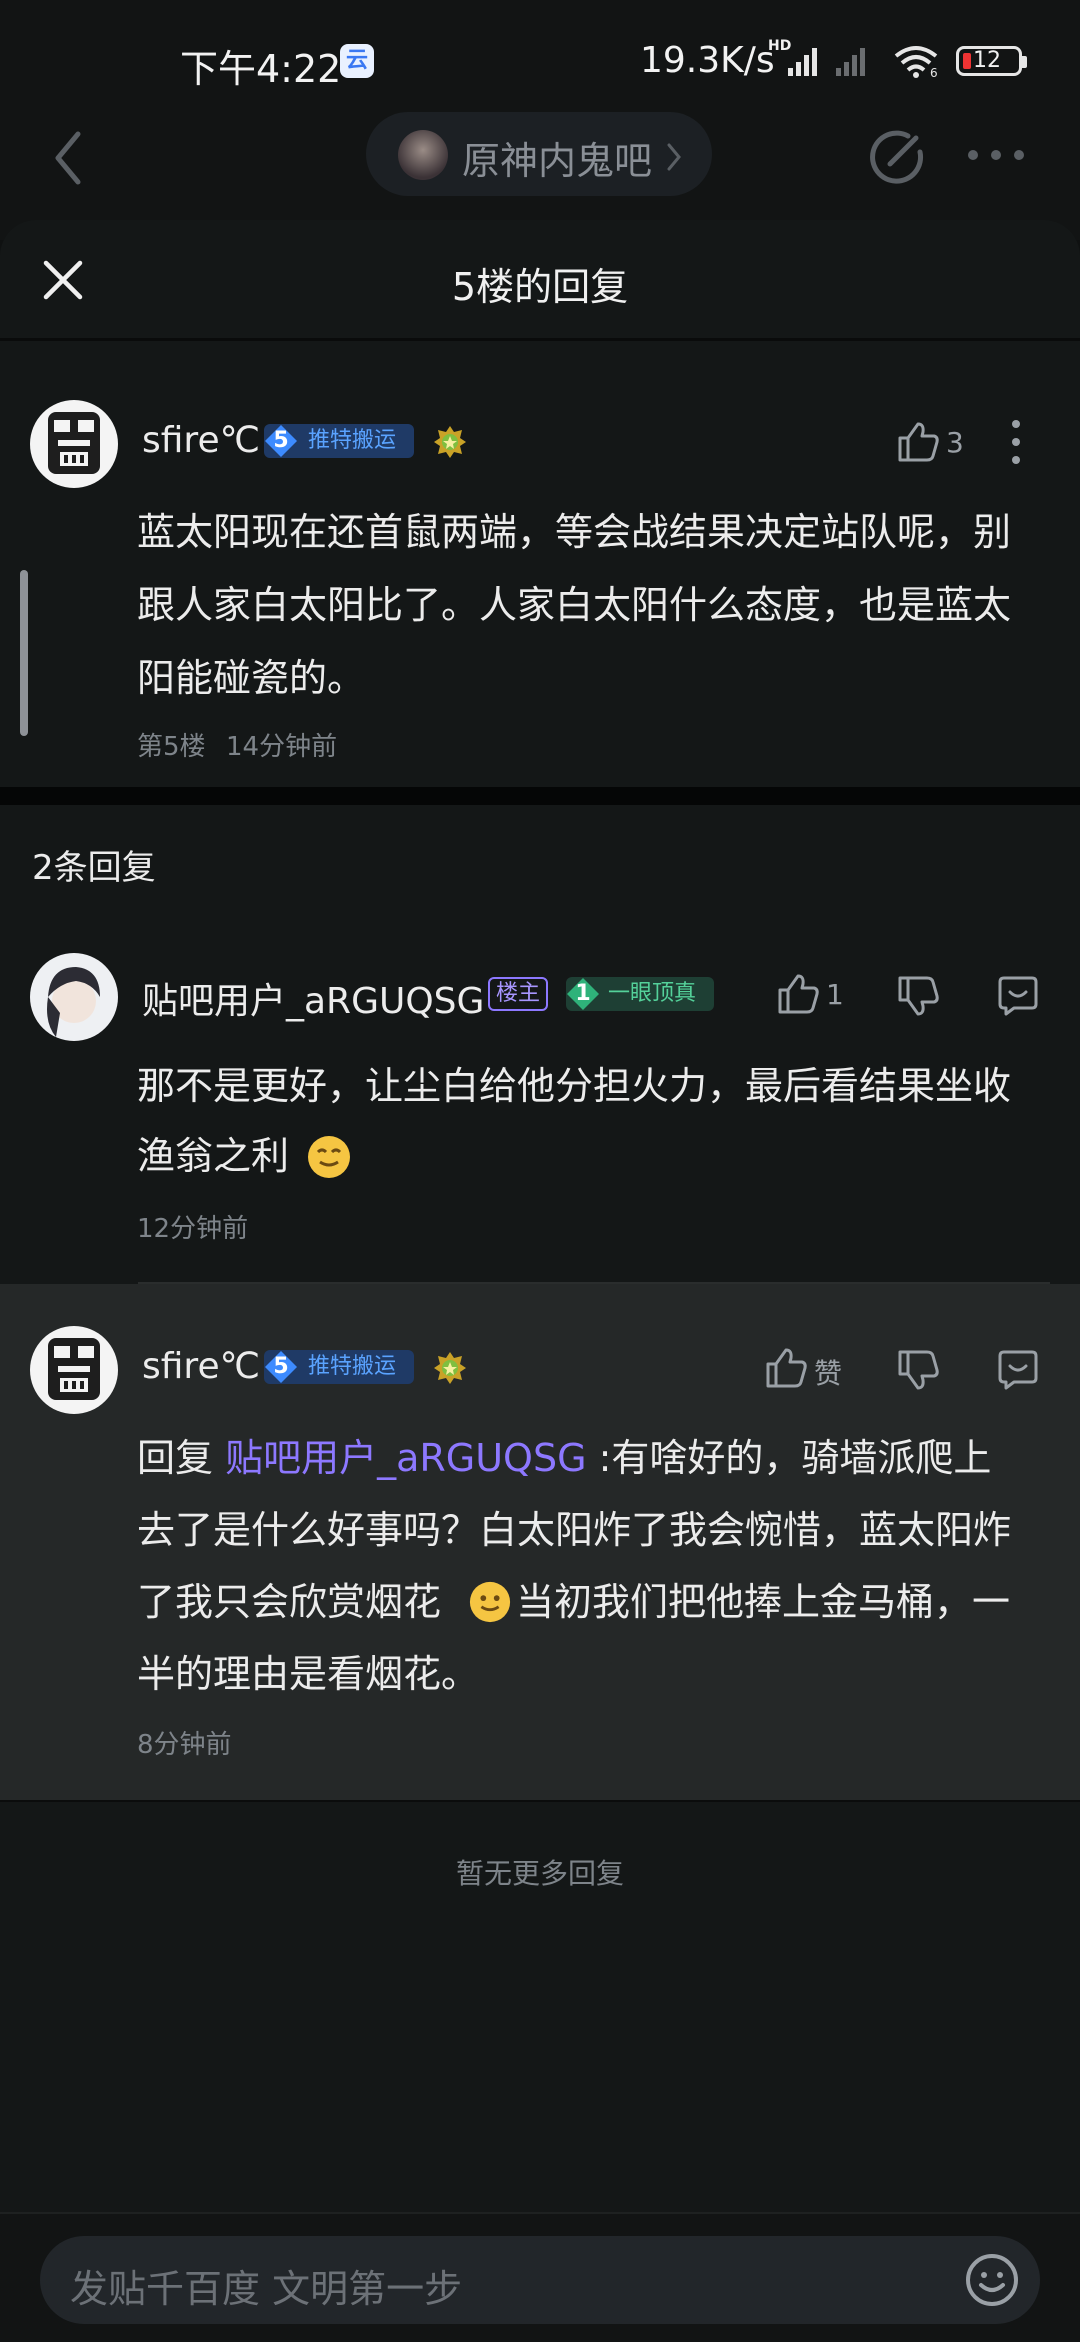 The width and height of the screenshot is (1080, 2342). I want to click on op-tag: 楼主, so click(518, 994).